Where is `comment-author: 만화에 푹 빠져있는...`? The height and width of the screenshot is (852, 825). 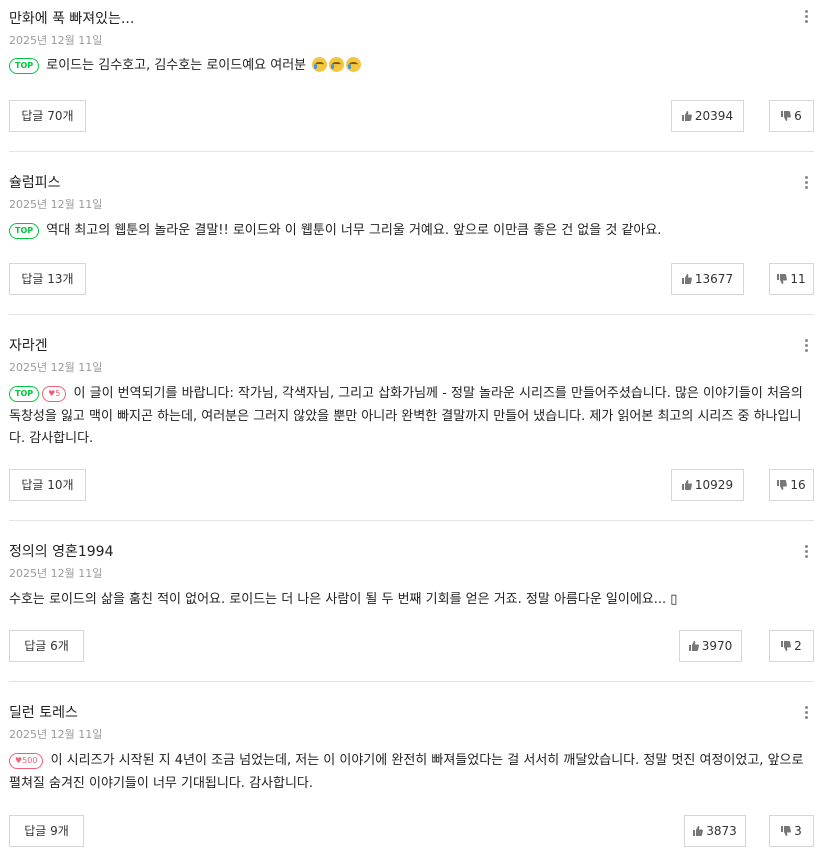 comment-author: 만화에 푹 빠져있는... is located at coordinates (71, 18).